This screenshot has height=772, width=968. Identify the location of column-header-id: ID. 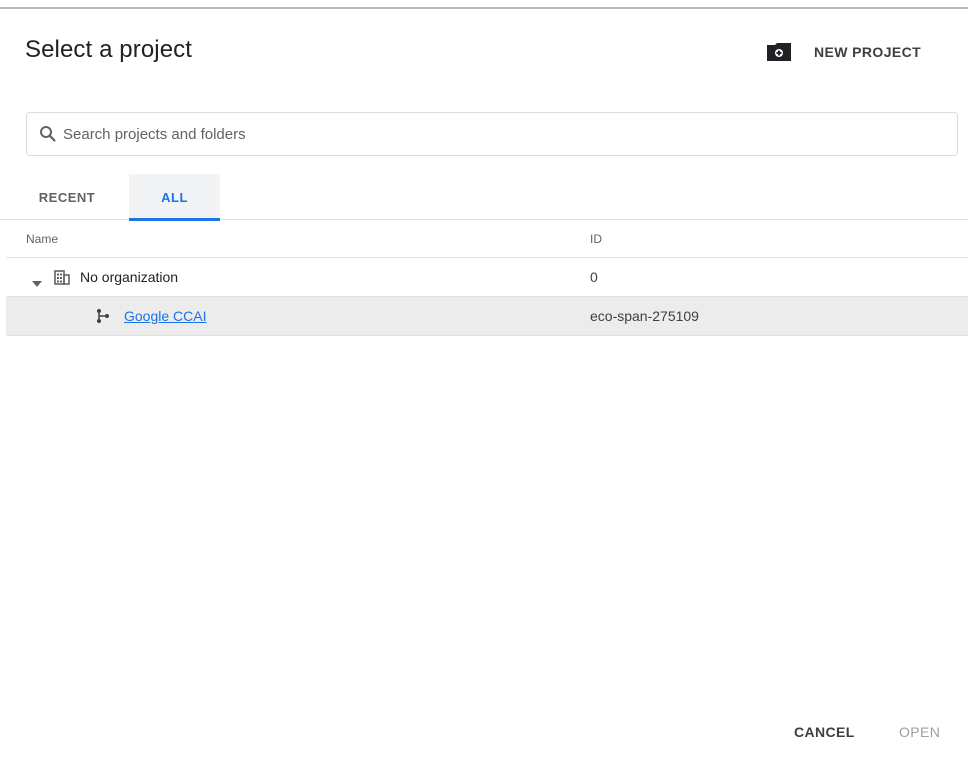
(596, 239).